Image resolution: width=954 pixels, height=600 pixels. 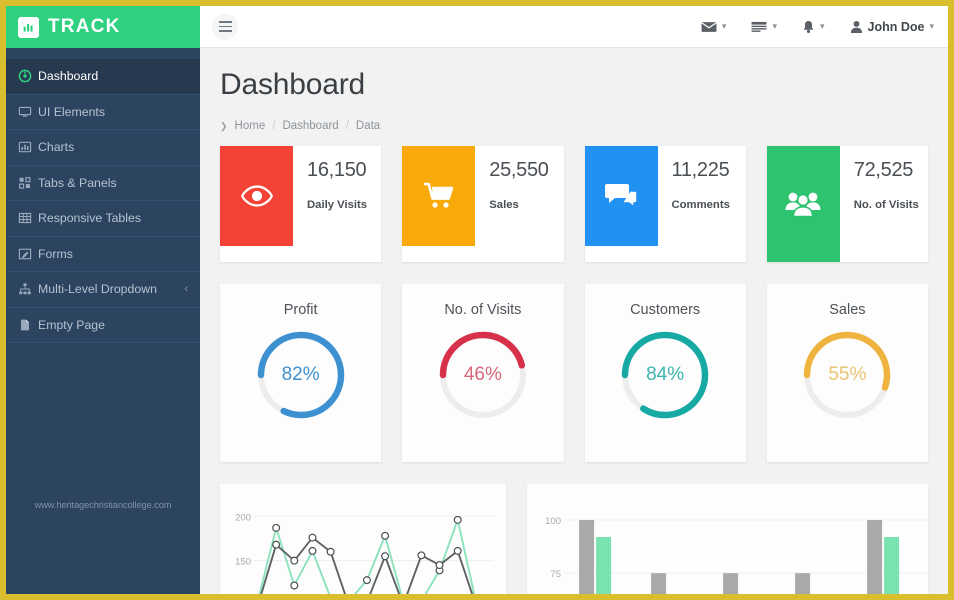 I want to click on stat-body: 25,550 Sales, so click(x=519, y=204).